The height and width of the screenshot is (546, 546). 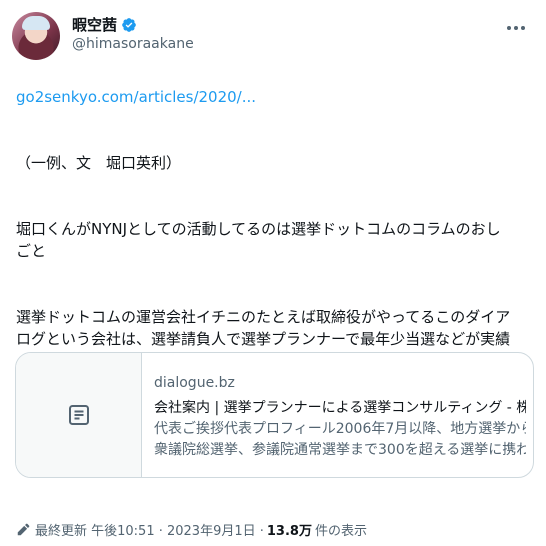 I want to click on avatar, so click(x=36, y=36).